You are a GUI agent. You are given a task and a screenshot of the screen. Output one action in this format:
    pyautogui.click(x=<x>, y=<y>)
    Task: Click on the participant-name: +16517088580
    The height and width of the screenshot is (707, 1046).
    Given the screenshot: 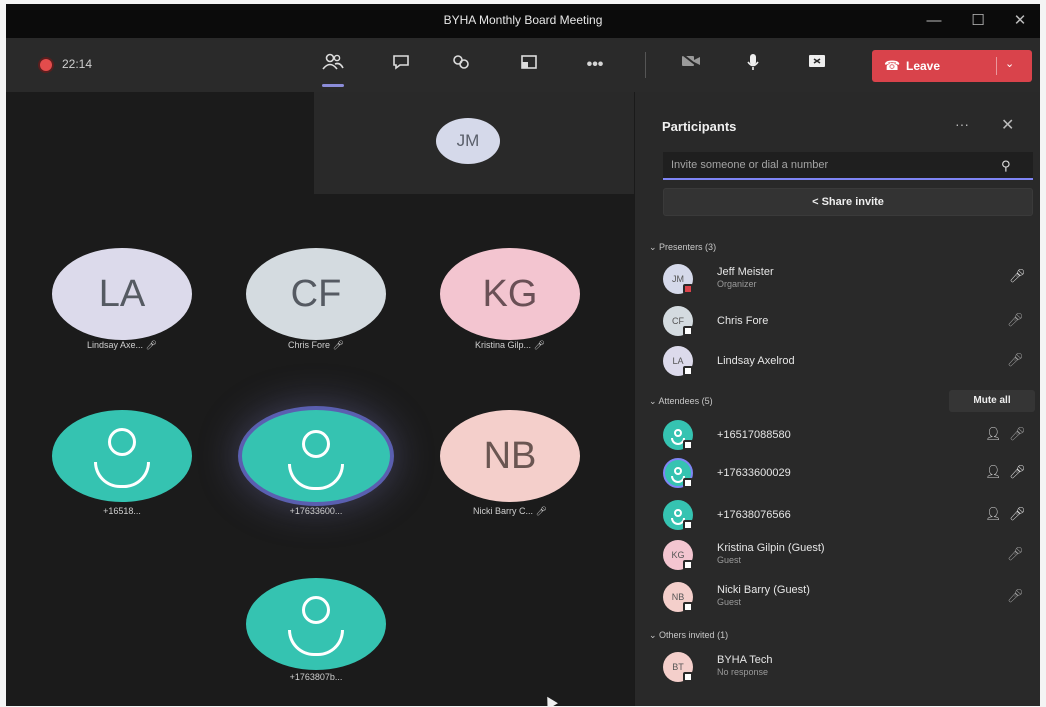 What is the action you would take?
    pyautogui.click(x=754, y=435)
    